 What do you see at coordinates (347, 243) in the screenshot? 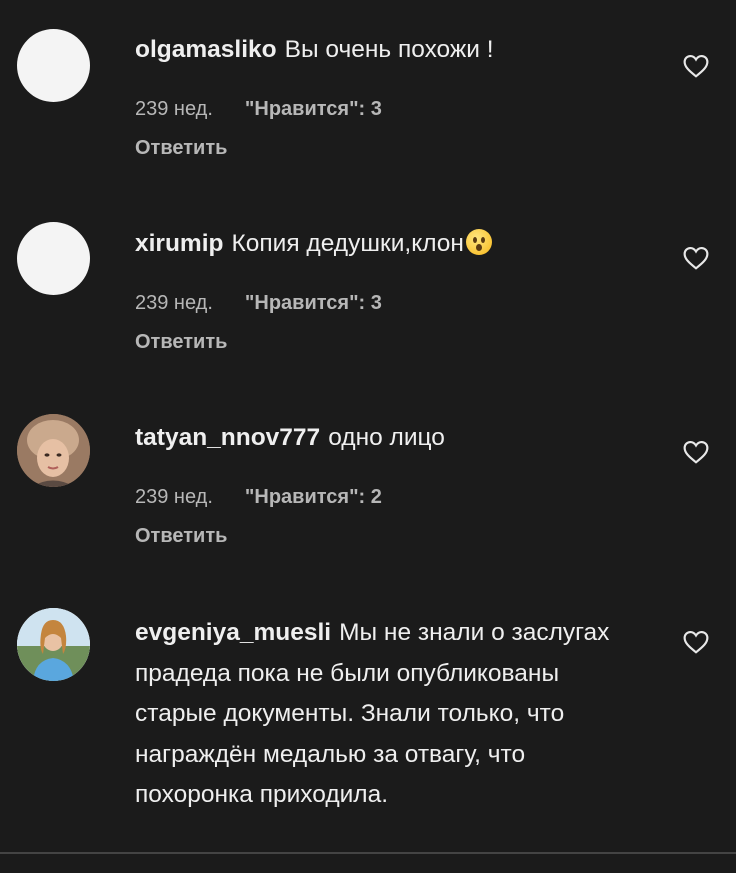
I see `comment-body: Копия дедушки,клон` at bounding box center [347, 243].